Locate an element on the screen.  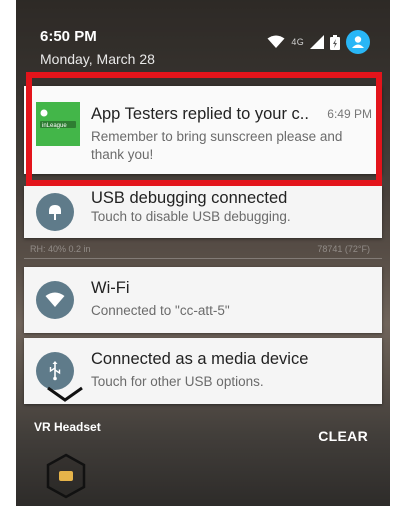
background-divider is located at coordinates (203, 258).